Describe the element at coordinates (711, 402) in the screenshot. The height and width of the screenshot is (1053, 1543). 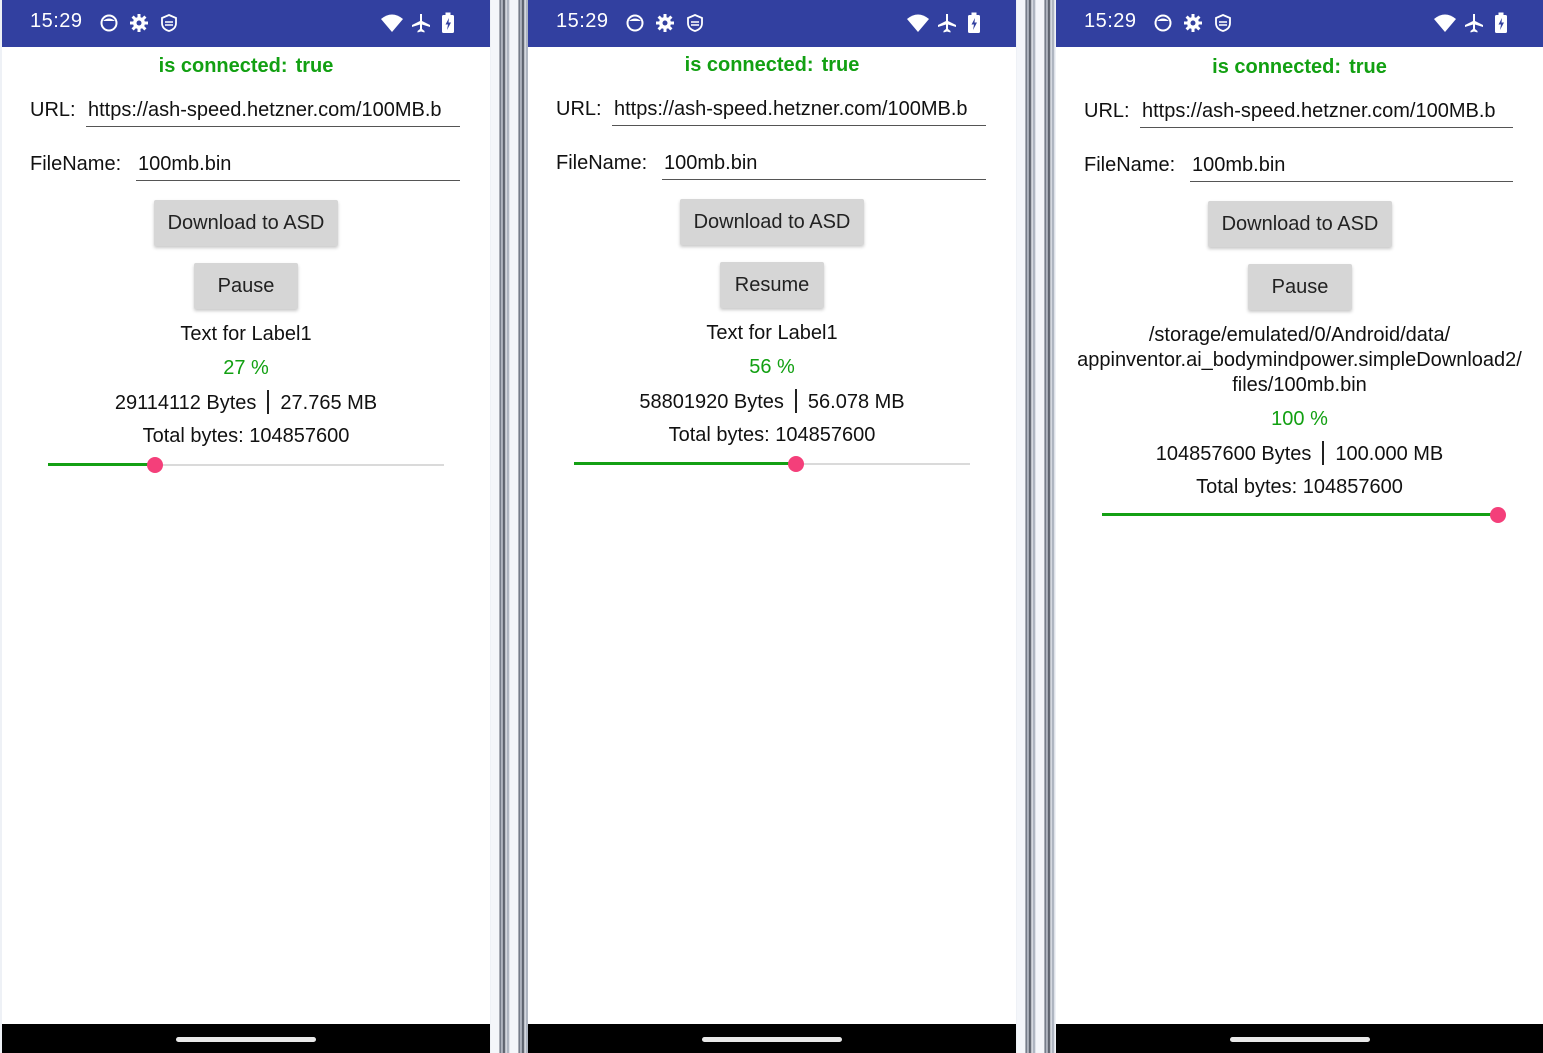
I see `bytes-label: 58801920 Bytes` at that location.